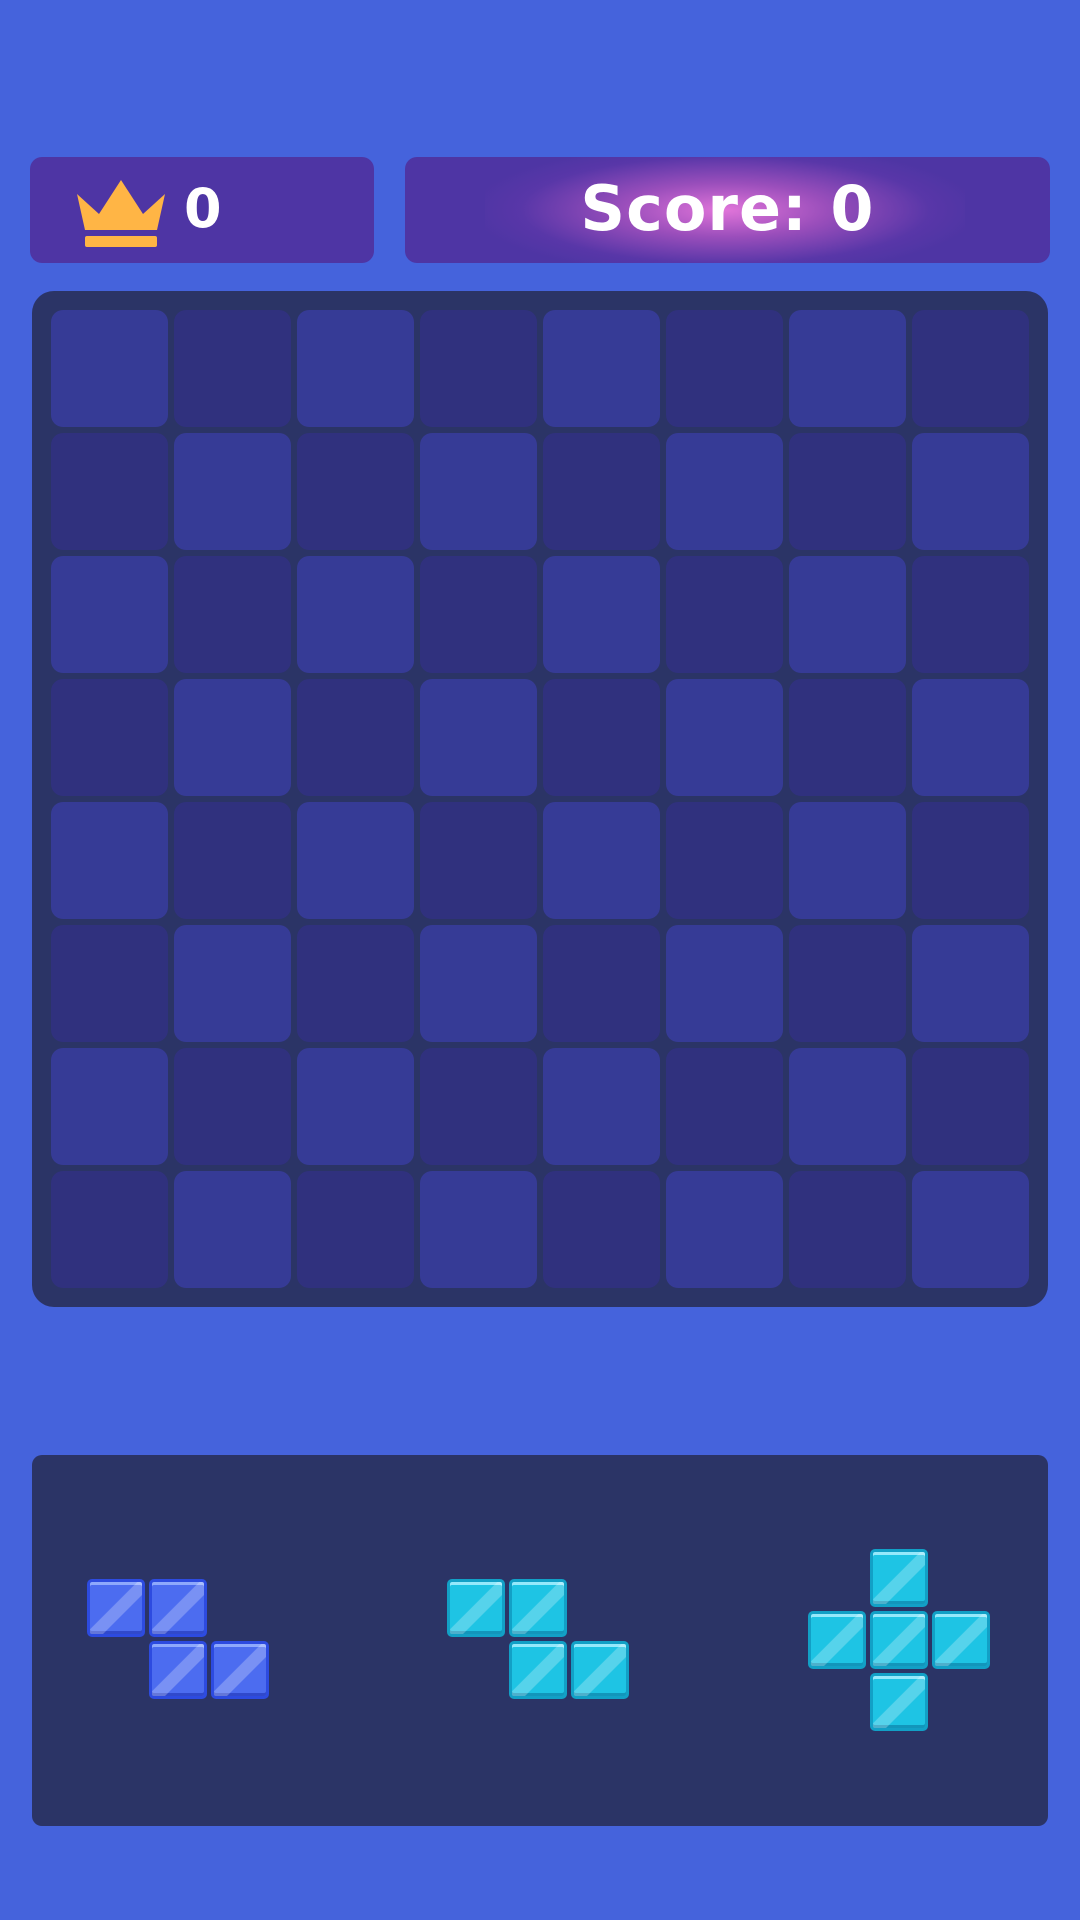 This screenshot has width=1080, height=1920. I want to click on crown-icon, so click(121, 213).